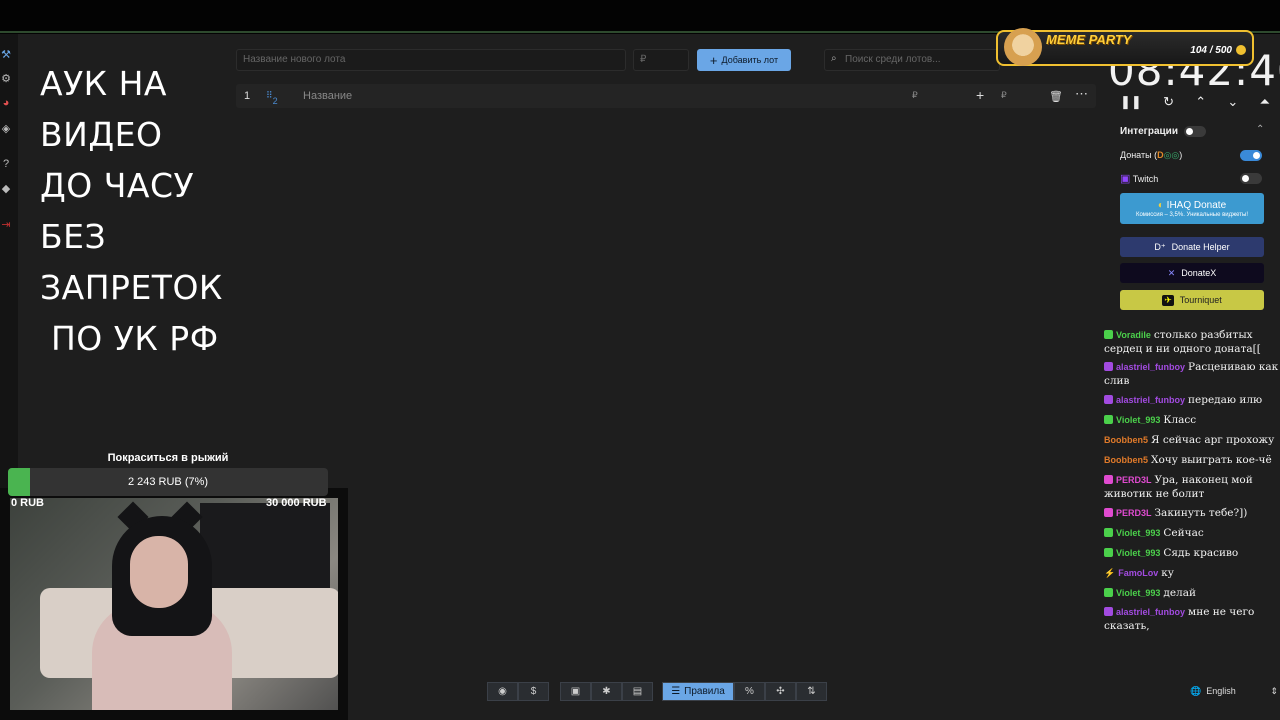 The height and width of the screenshot is (720, 1280). I want to click on integrations-toggle, so click(1195, 131).